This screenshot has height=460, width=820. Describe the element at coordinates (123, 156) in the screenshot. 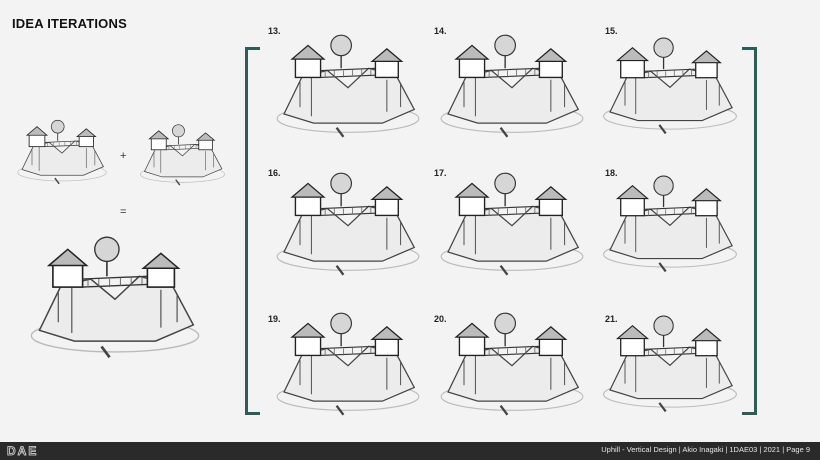

I see `plus-sign: +` at that location.